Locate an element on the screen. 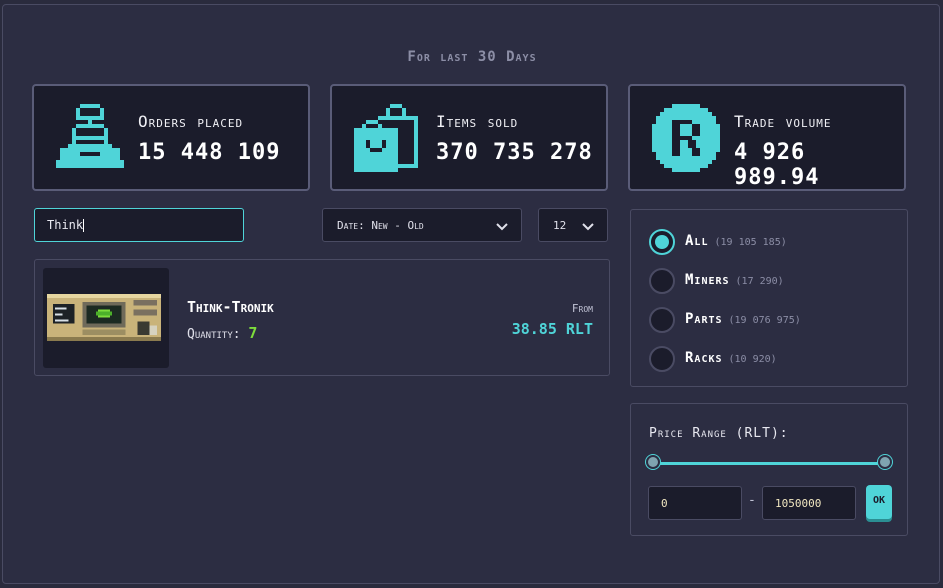  category-count: (10 920) is located at coordinates (752, 359).